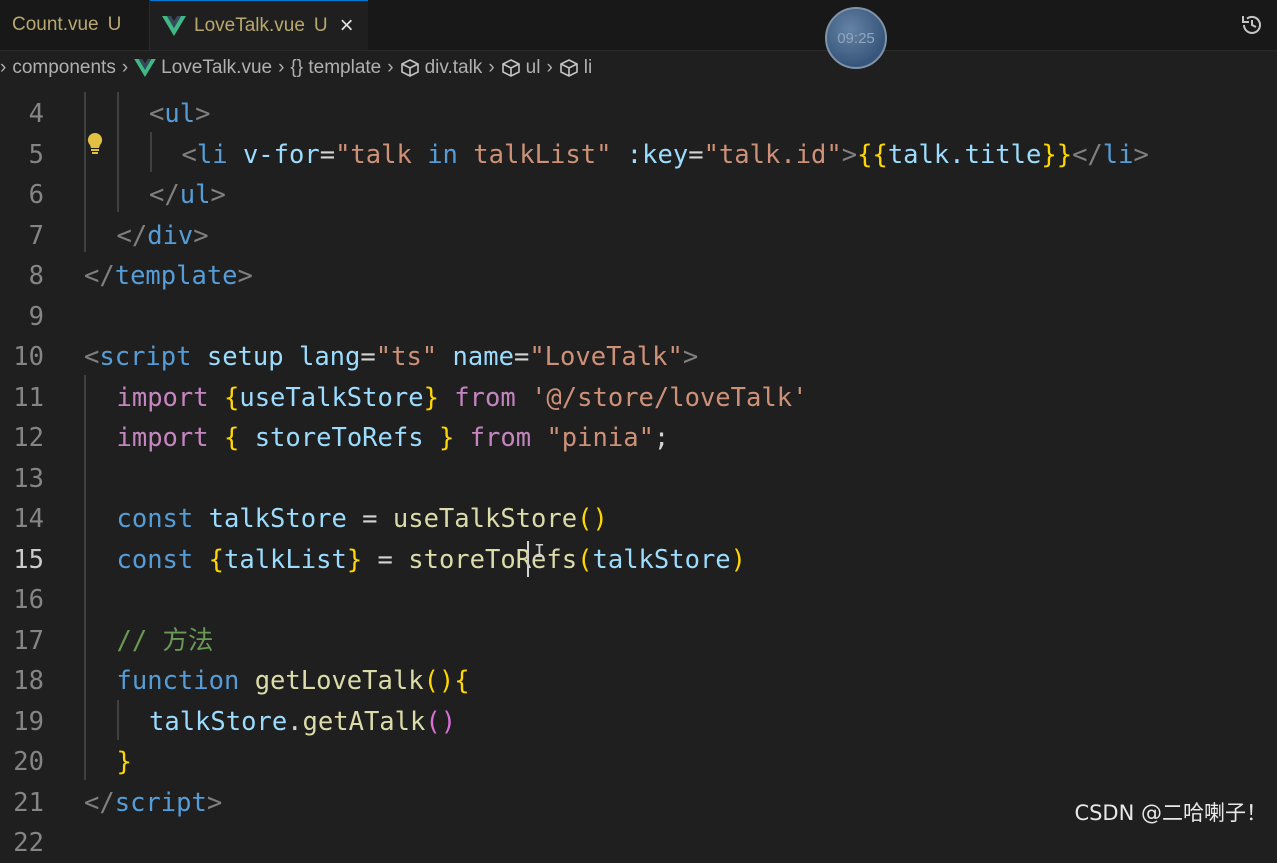 This screenshot has height=863, width=1277. I want to click on tab-count-vue: Count.vue U, so click(75, 25).